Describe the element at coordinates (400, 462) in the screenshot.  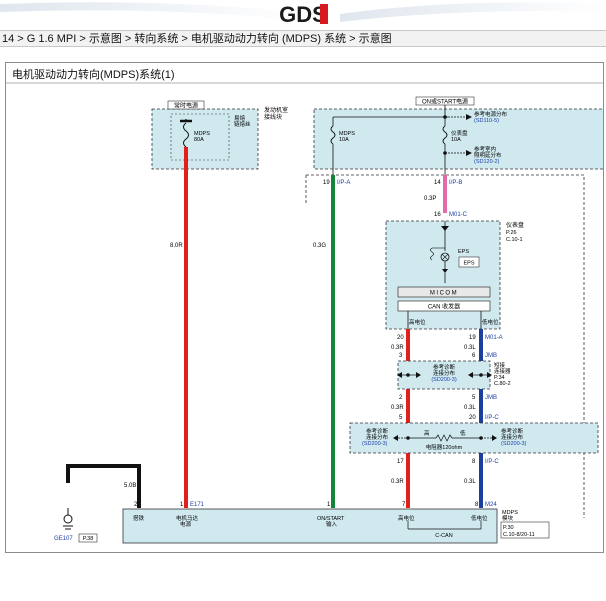
I see `svg-text: 17` at that location.